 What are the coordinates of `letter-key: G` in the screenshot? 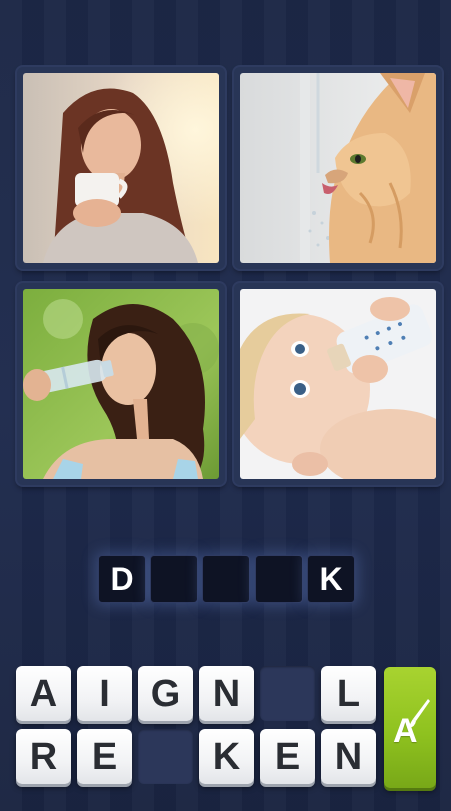 It's located at (165, 693).